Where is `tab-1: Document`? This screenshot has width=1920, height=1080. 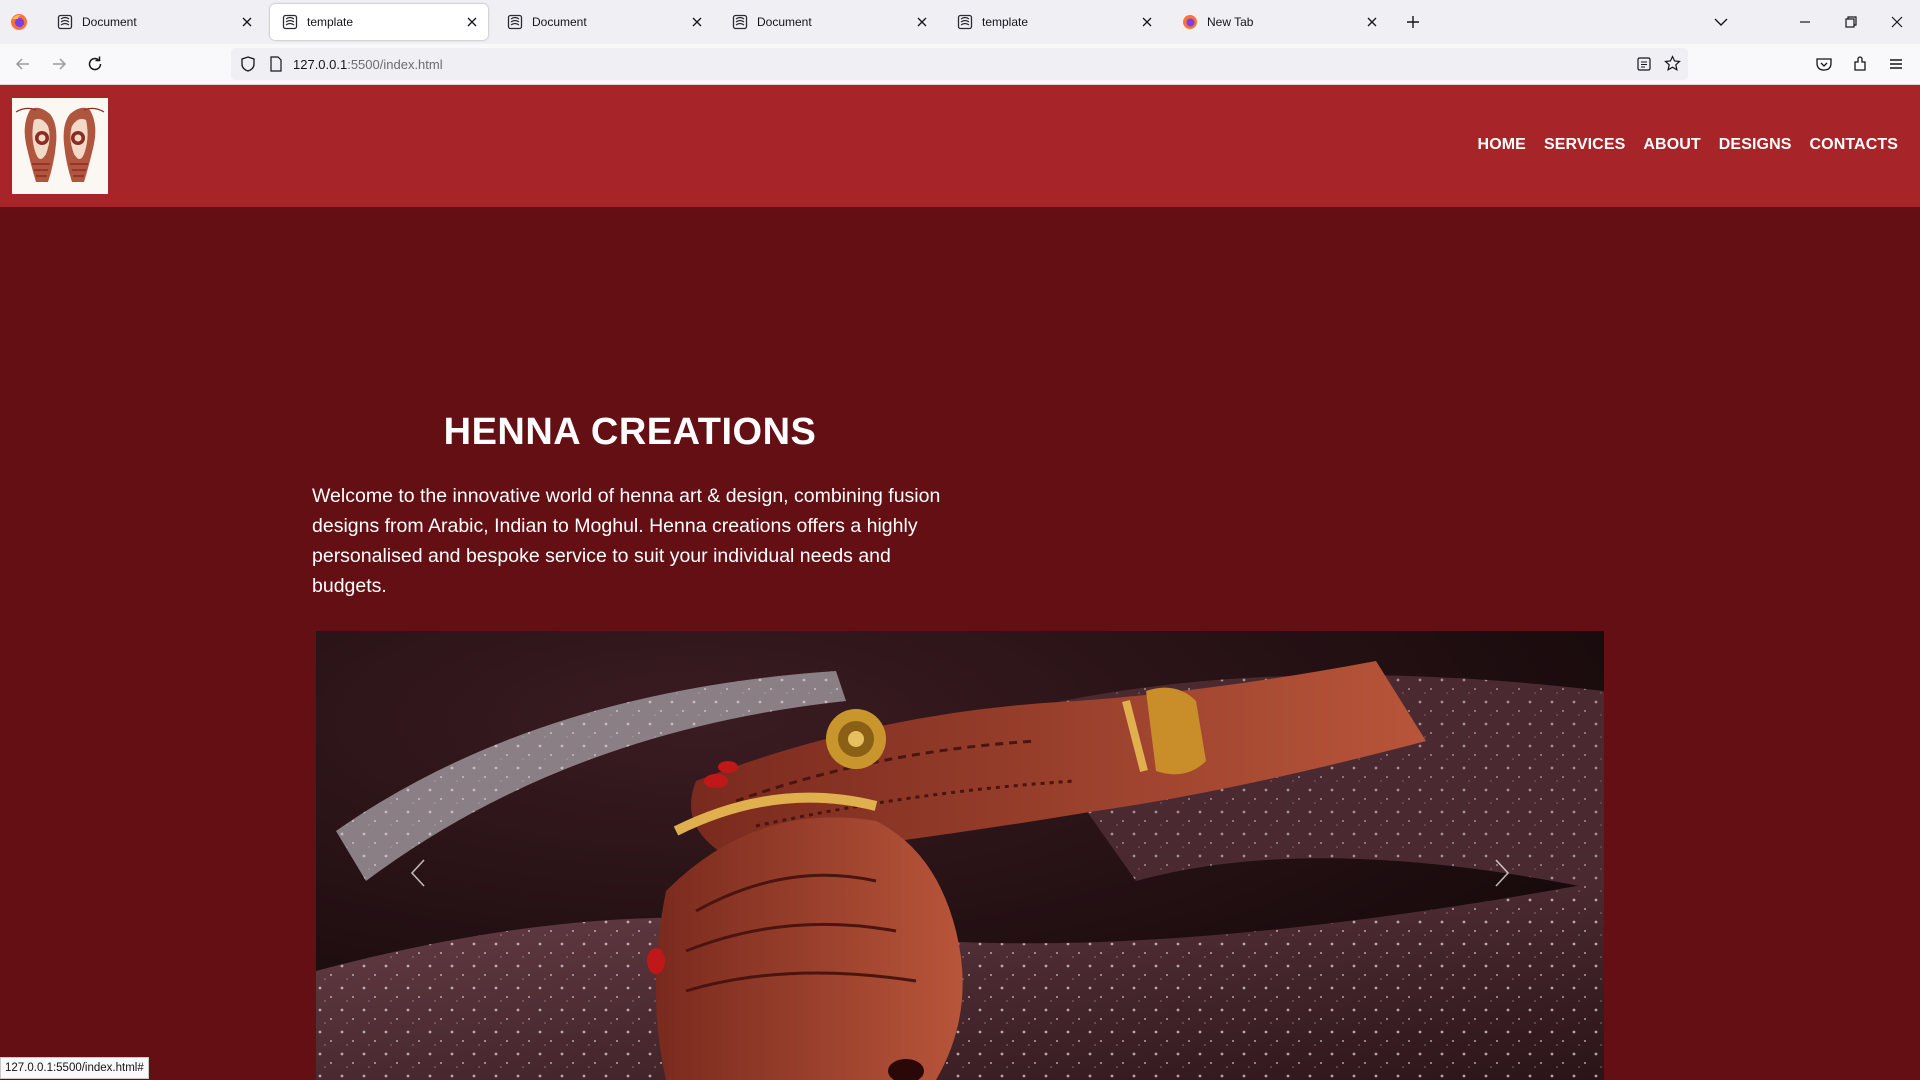
tab-1: Document is located at coordinates (154, 22).